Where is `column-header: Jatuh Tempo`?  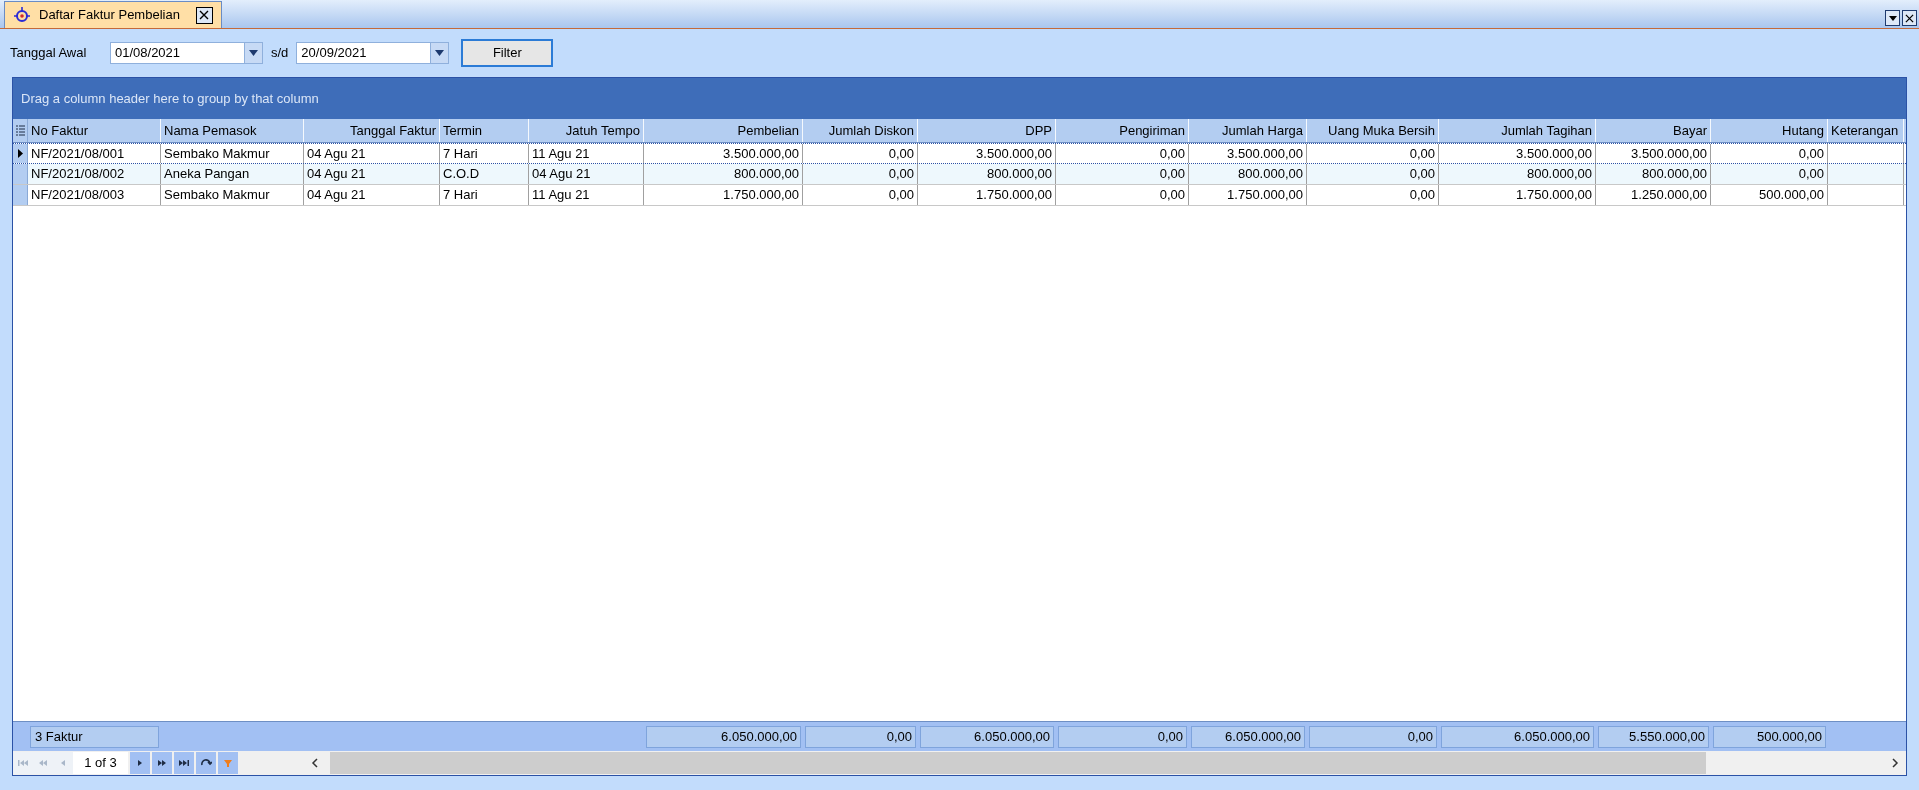 column-header: Jatuh Tempo is located at coordinates (586, 130).